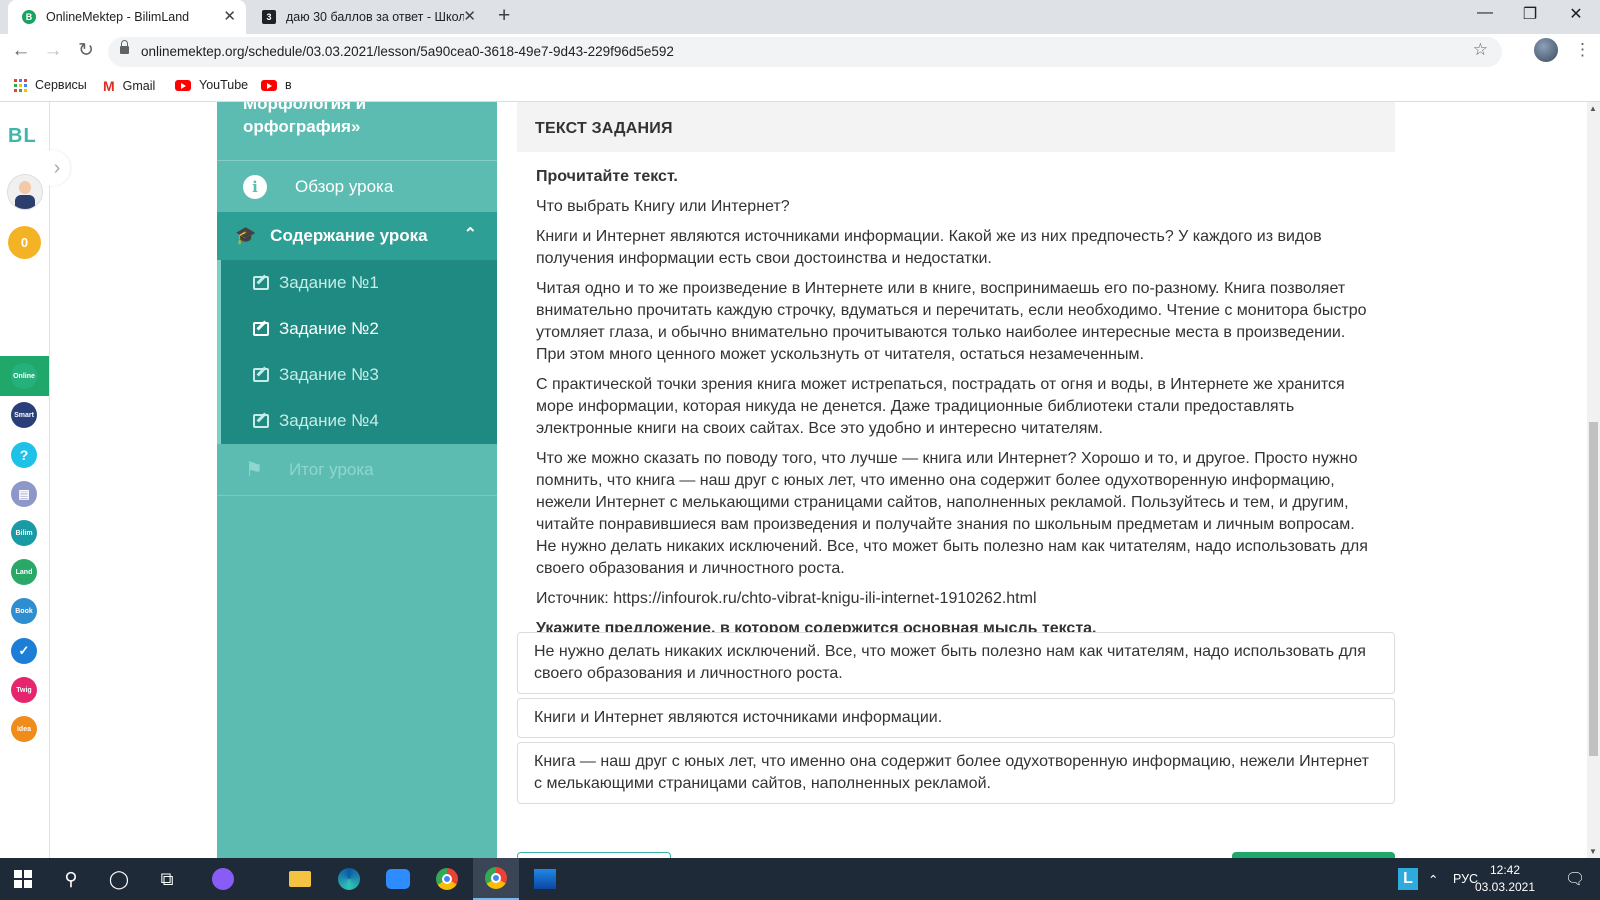 The height and width of the screenshot is (900, 1600). Describe the element at coordinates (71, 879) in the screenshot. I see `search-icon: ⚲` at that location.